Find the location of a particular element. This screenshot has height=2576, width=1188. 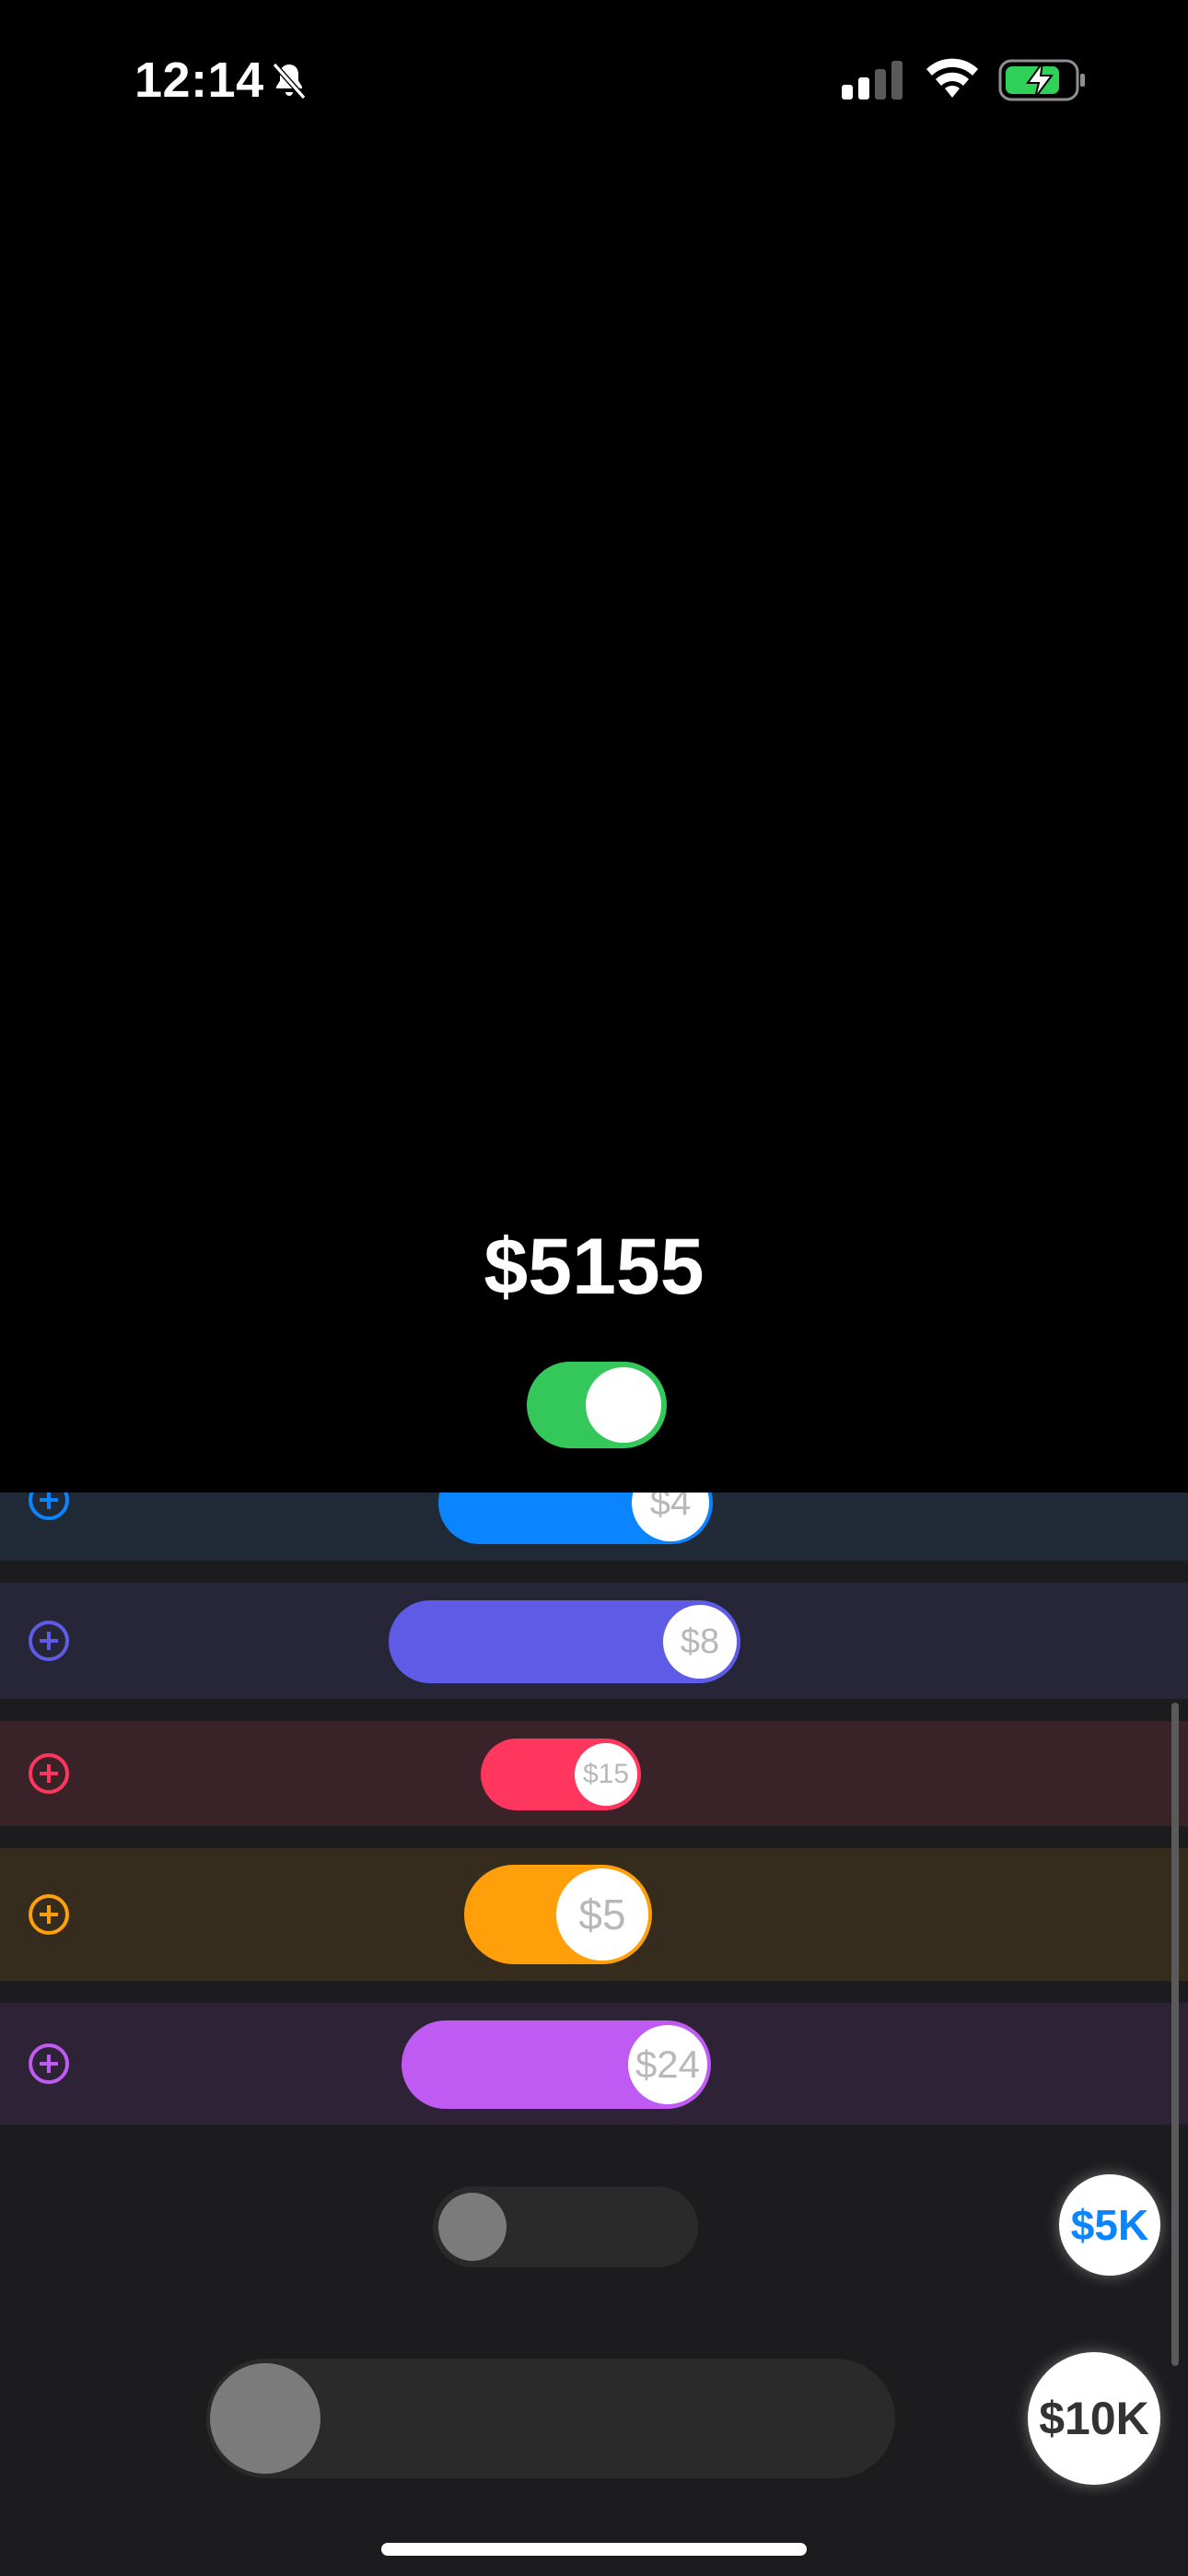

main-toggle-front is located at coordinates (597, 1405).